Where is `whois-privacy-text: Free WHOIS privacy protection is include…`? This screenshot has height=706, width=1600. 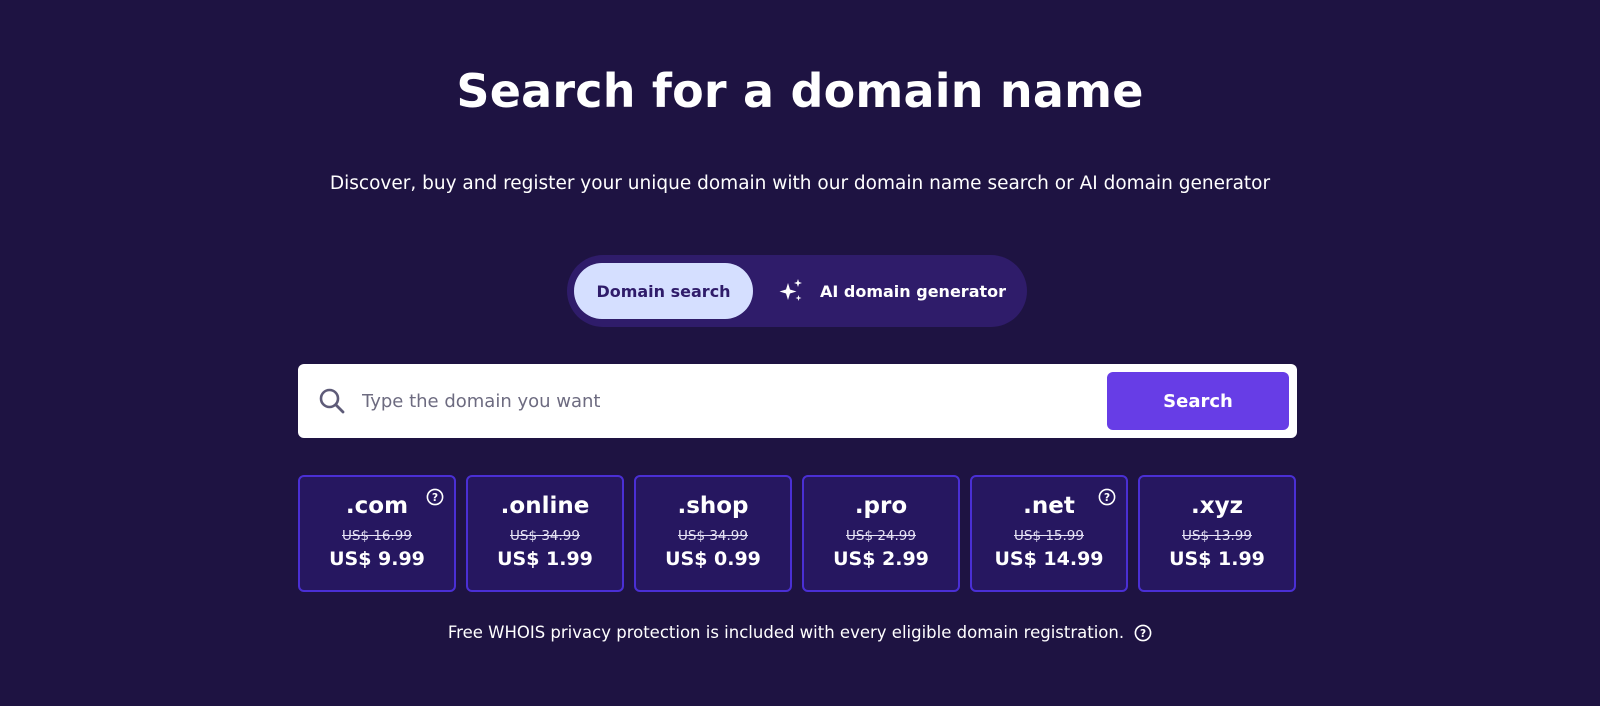 whois-privacy-text: Free WHOIS privacy protection is include… is located at coordinates (786, 632).